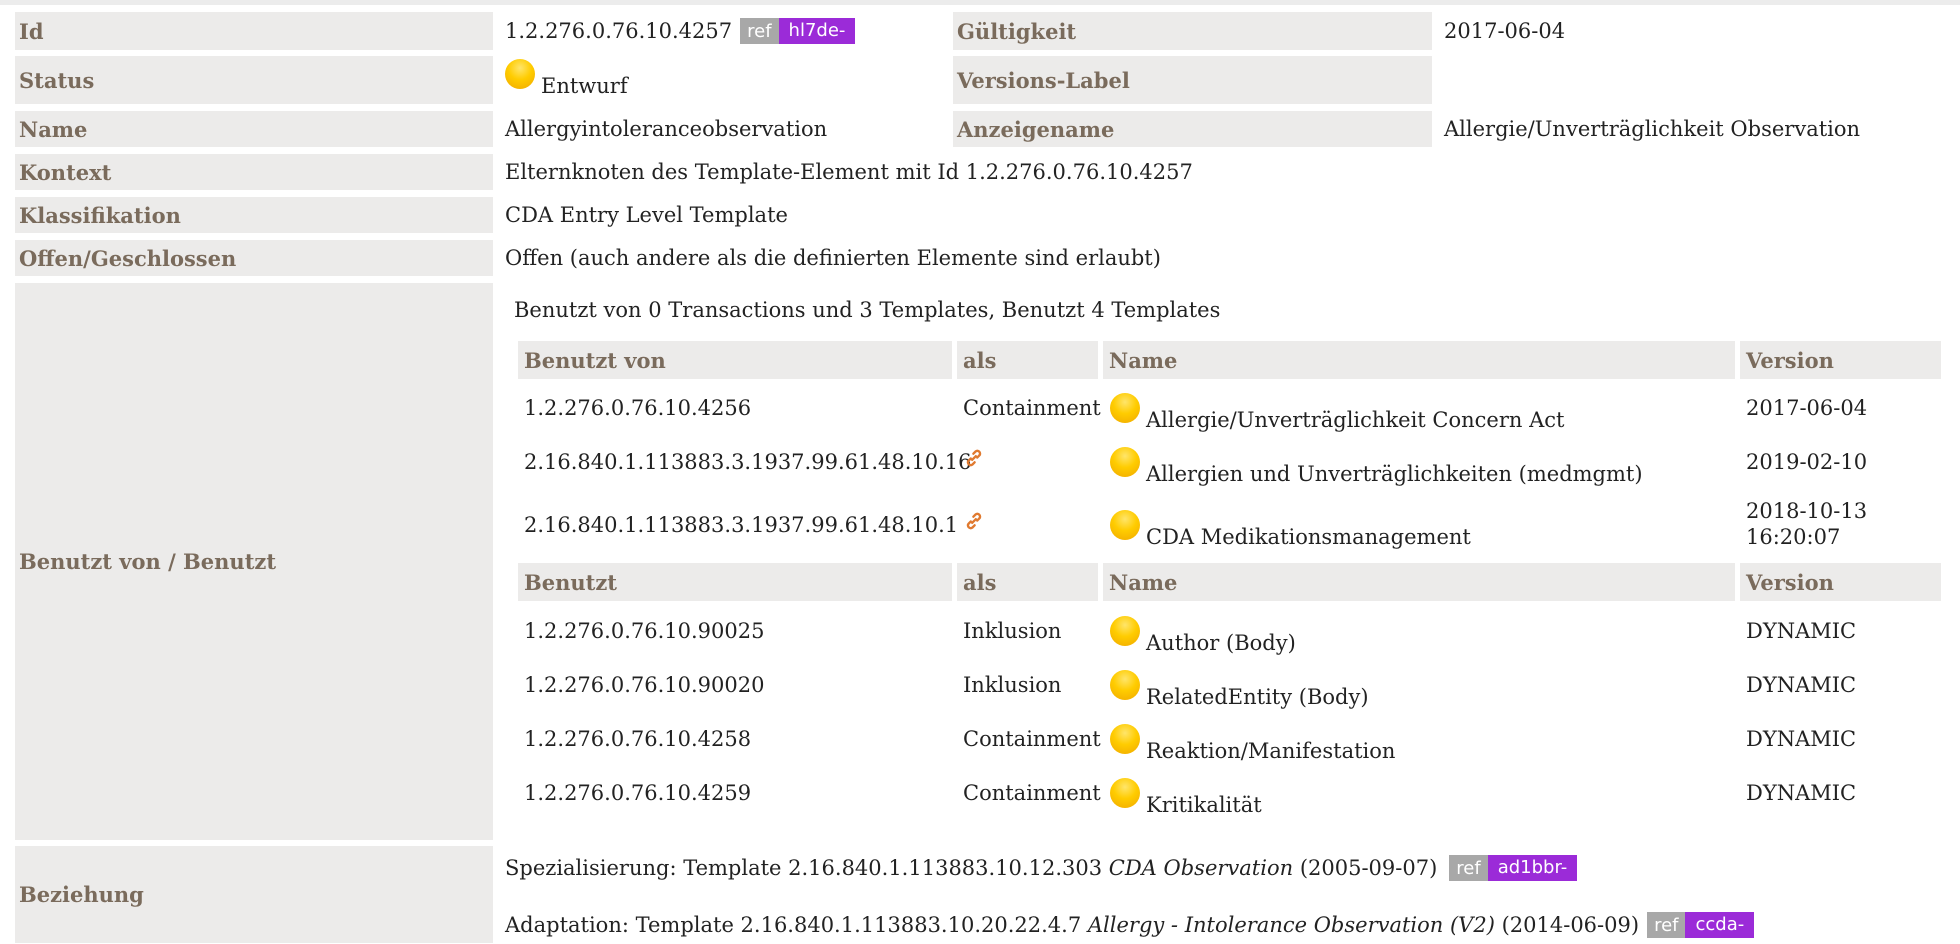 The image size is (1960, 944). Describe the element at coordinates (1505, 31) in the screenshot. I see `gueltigkeit-value: 2017-06-04` at that location.